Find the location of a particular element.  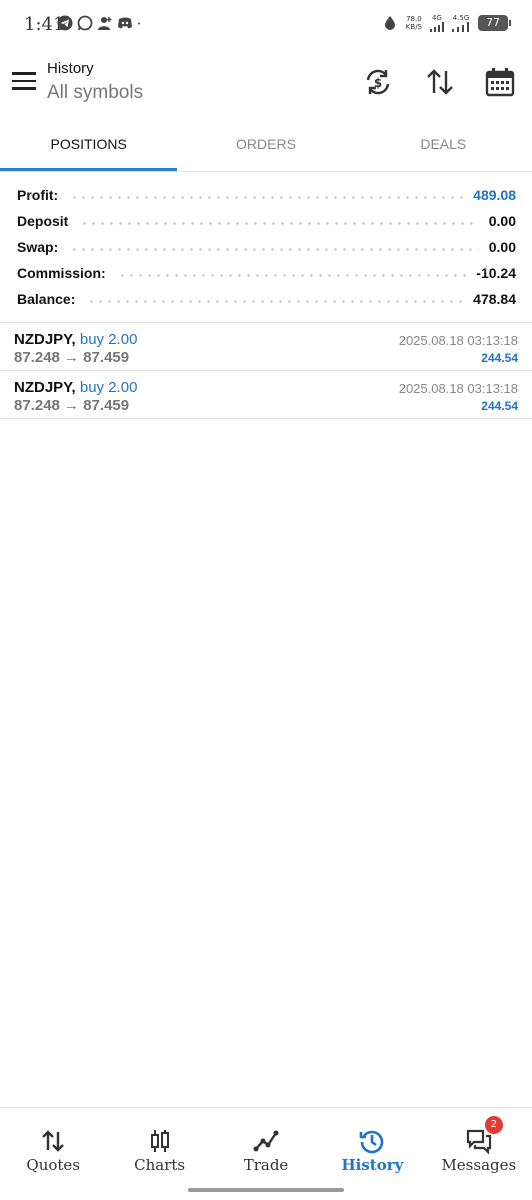

charts-icon is located at coordinates (159, 1141).